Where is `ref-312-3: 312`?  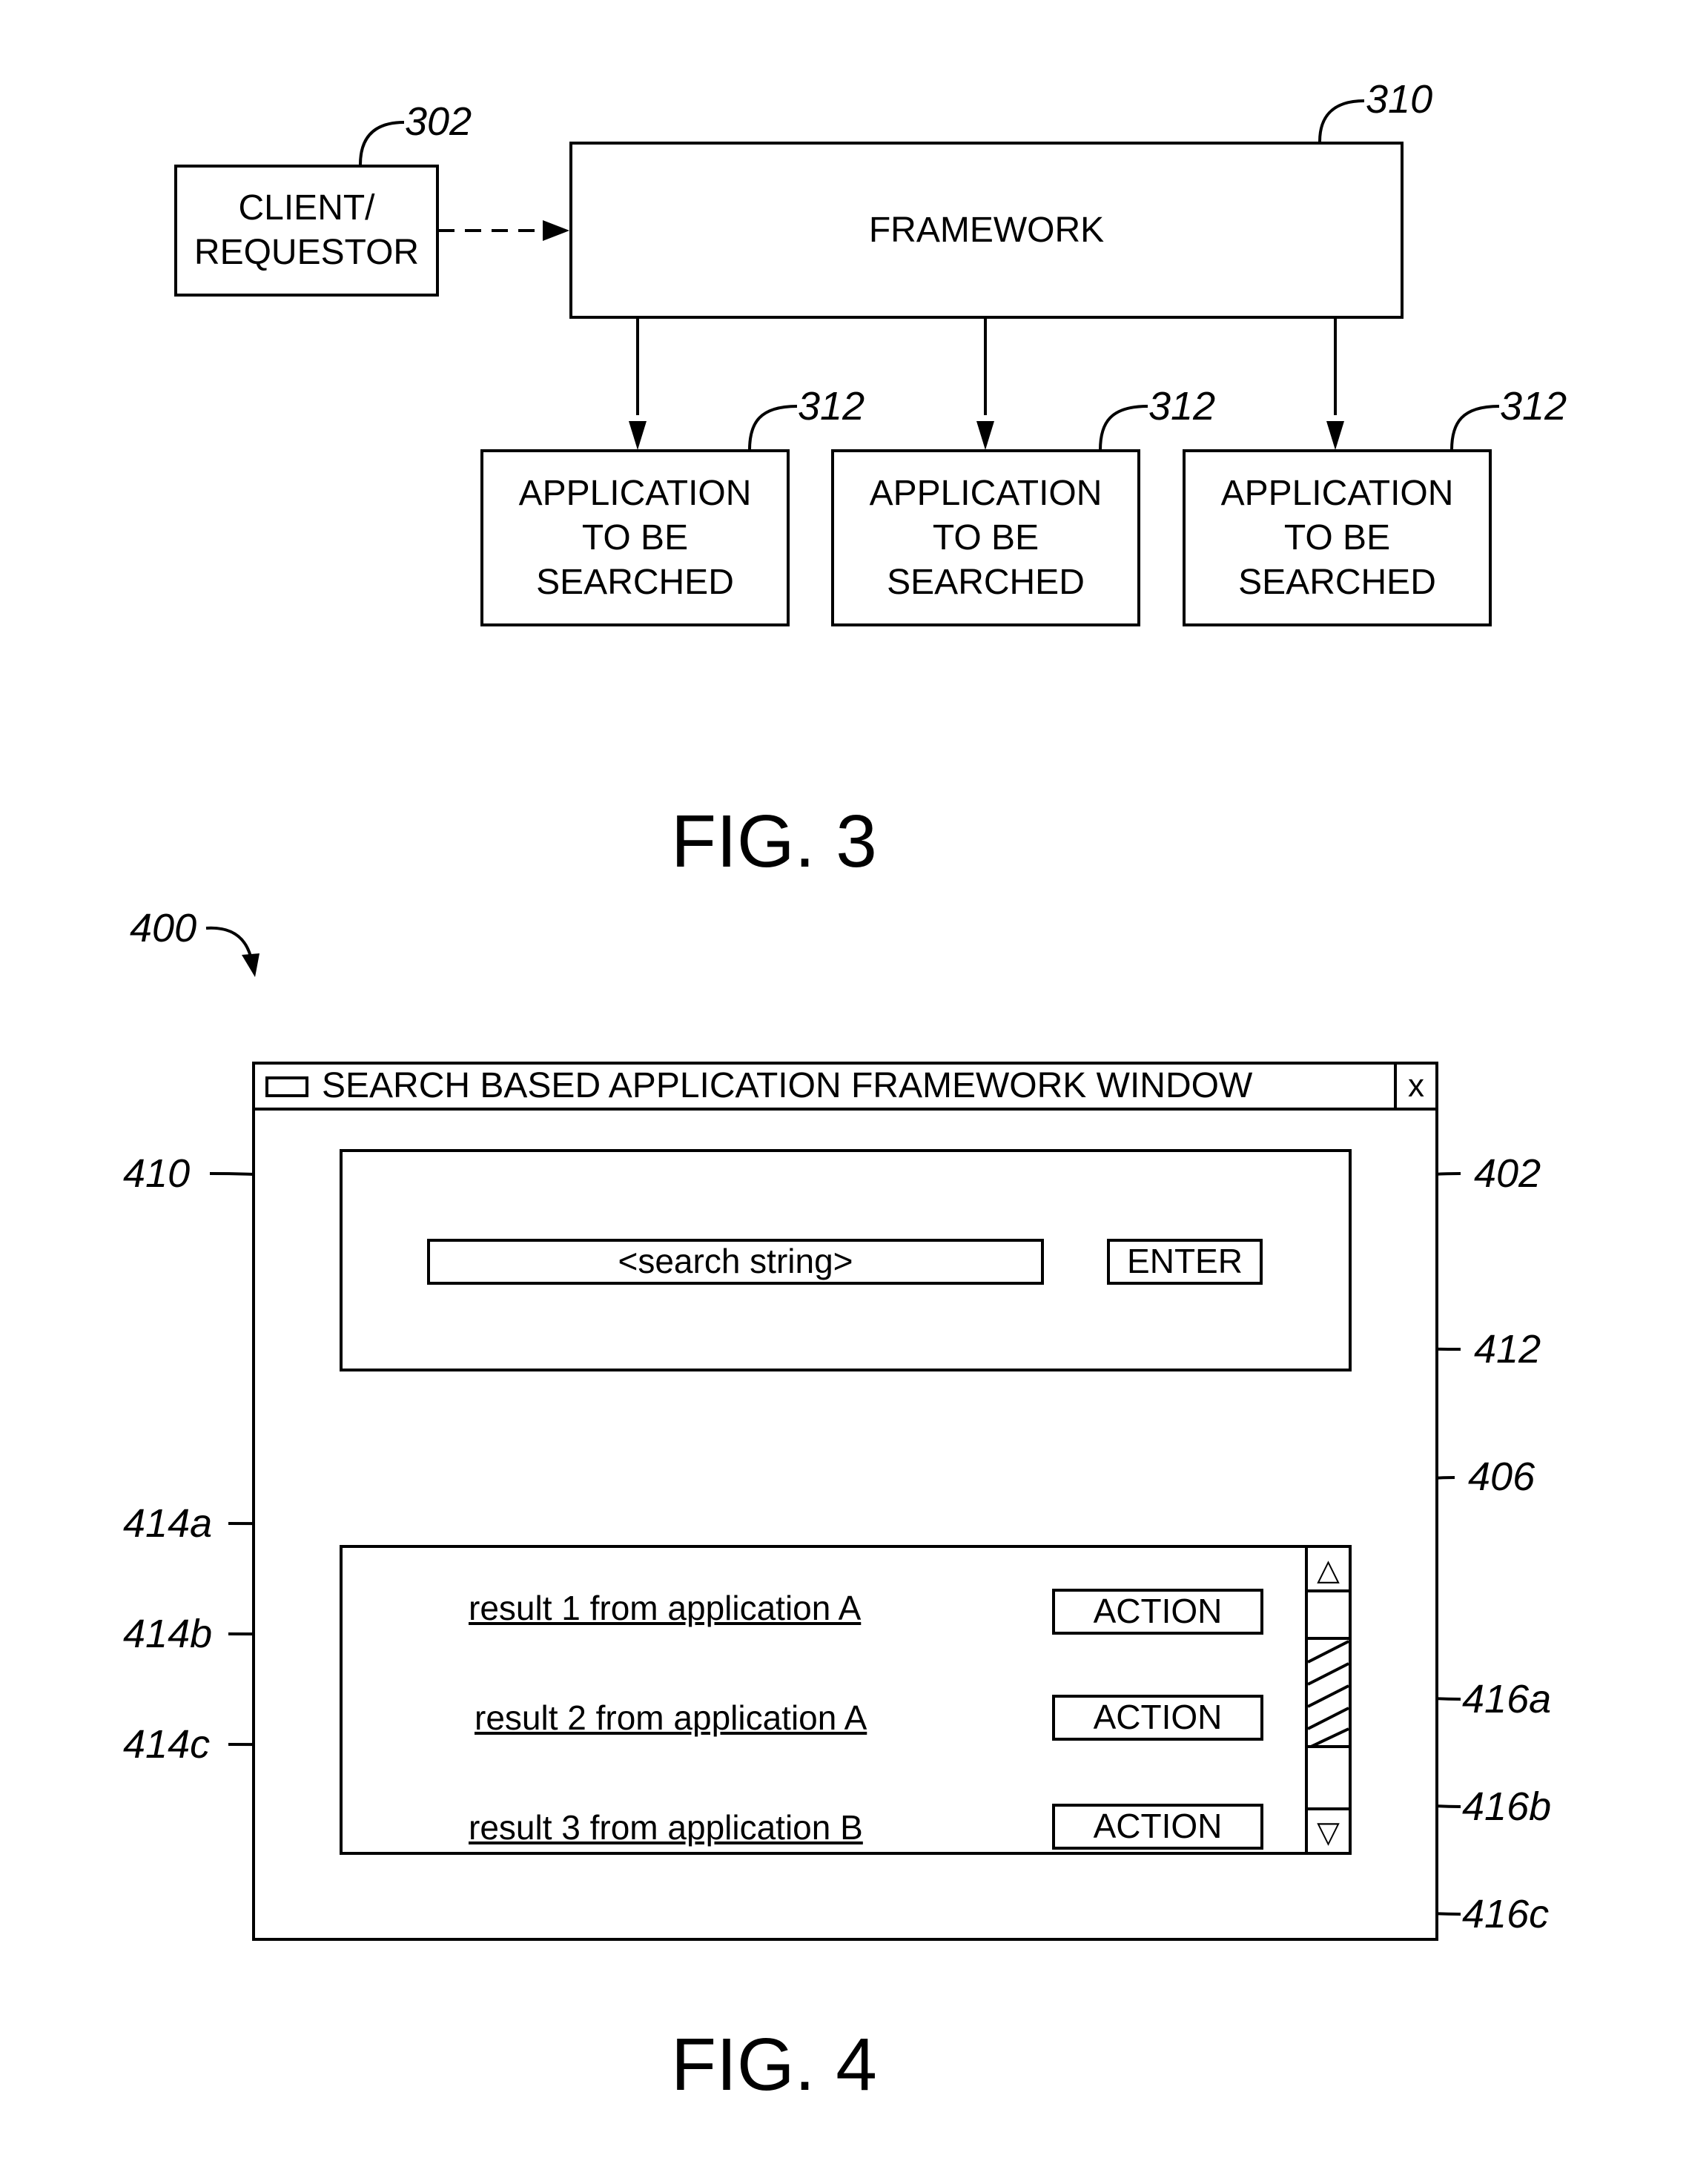 ref-312-3: 312 is located at coordinates (1533, 406).